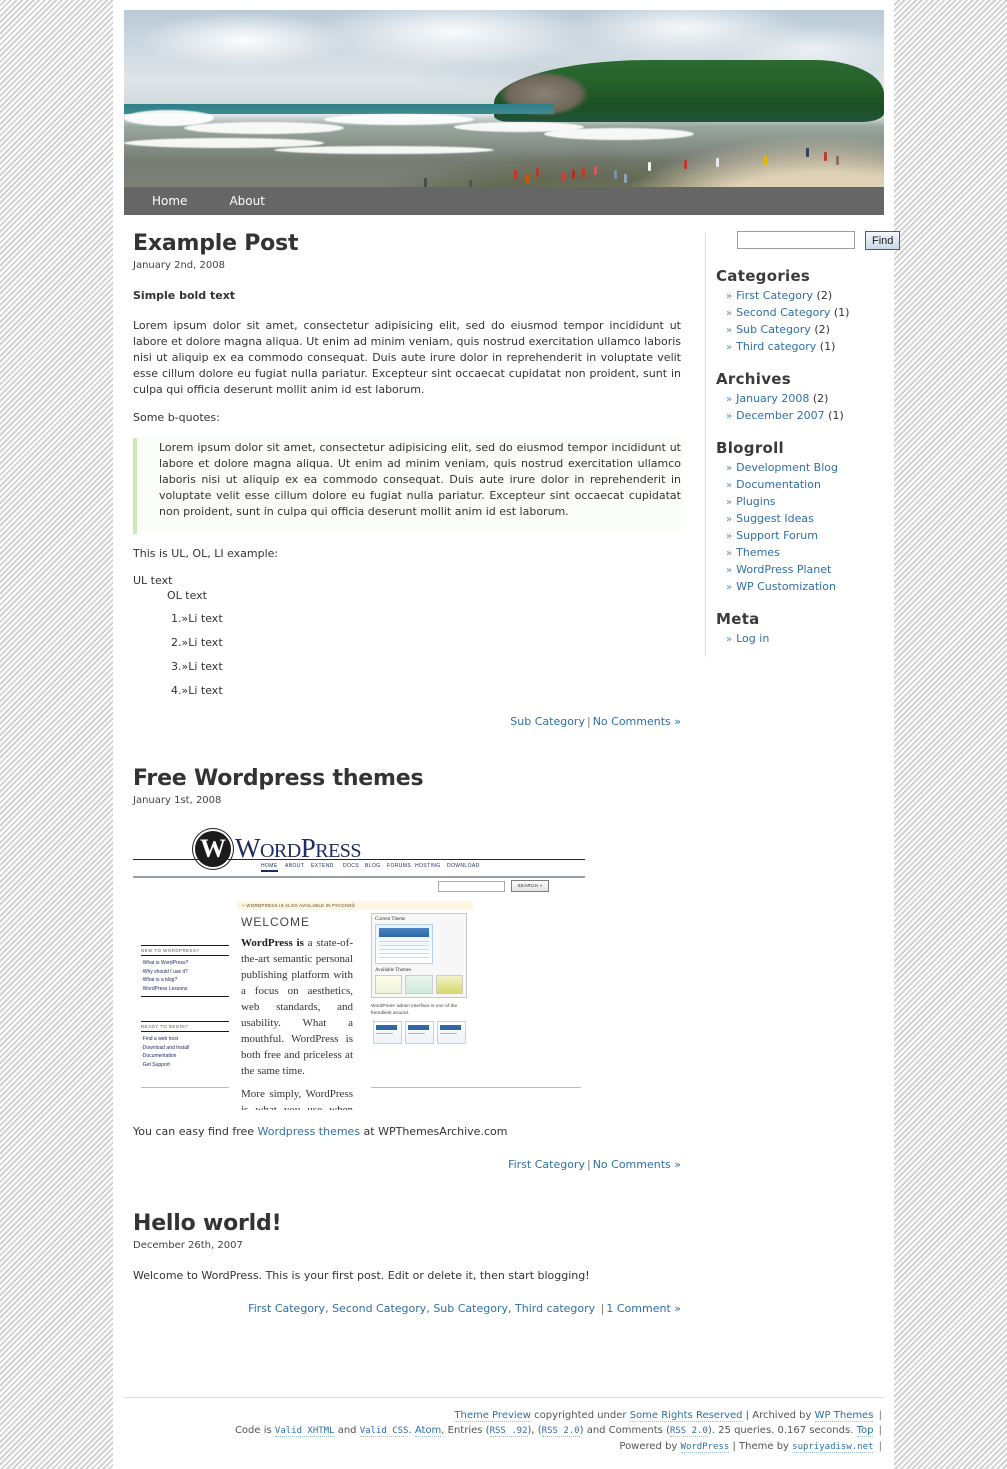 Image resolution: width=1007 pixels, height=1469 pixels. Describe the element at coordinates (555, 1308) in the screenshot. I see `post-category-link: Third category` at that location.